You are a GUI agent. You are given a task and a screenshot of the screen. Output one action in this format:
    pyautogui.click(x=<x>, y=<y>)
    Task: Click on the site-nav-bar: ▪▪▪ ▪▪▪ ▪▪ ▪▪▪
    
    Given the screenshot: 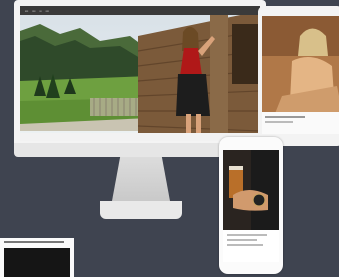 What is the action you would take?
    pyautogui.click(x=140, y=10)
    